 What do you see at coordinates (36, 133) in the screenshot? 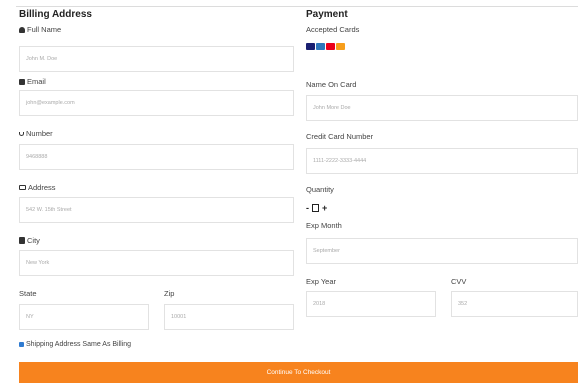
I see `number-label: Number` at bounding box center [36, 133].